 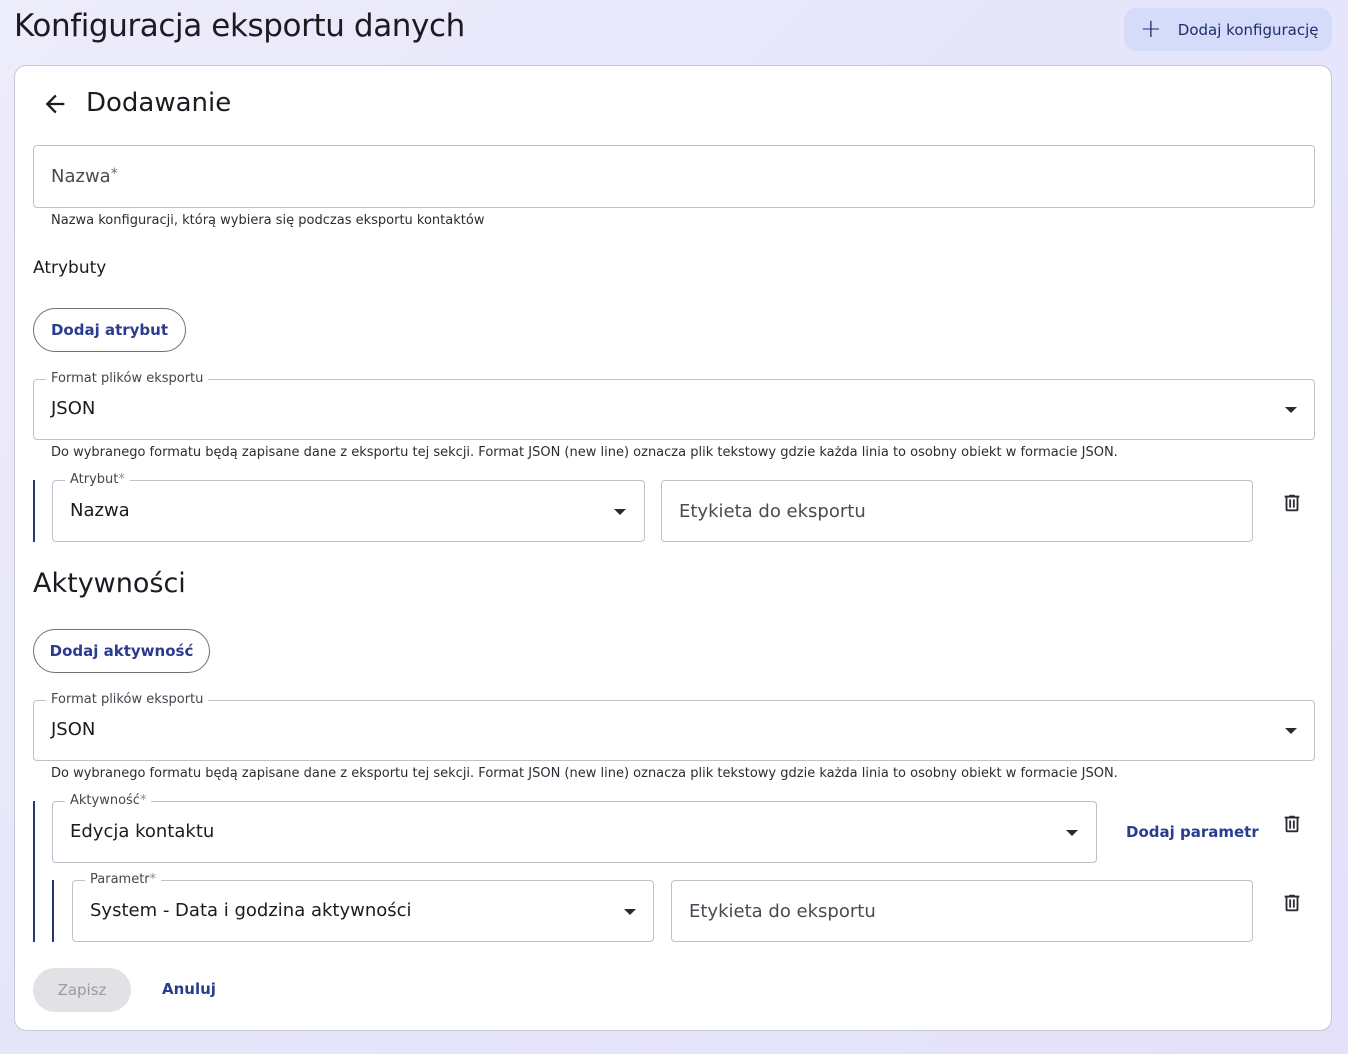 I want to click on attributes-label: Atrybuty, so click(x=70, y=268).